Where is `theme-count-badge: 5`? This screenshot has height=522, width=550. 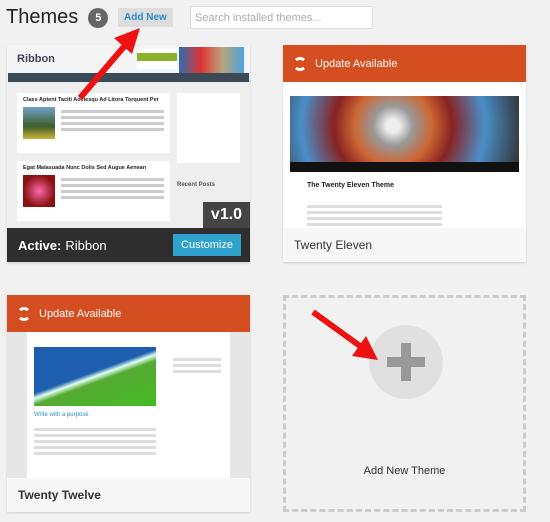
theme-count-badge: 5 is located at coordinates (98, 17).